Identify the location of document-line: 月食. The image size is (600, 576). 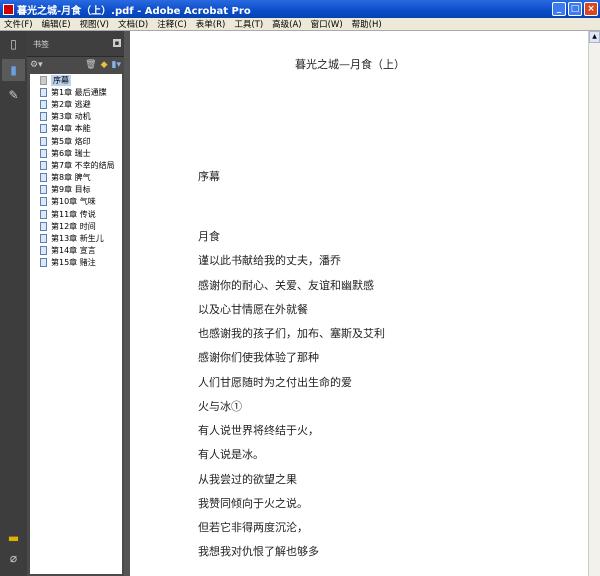
(209, 236).